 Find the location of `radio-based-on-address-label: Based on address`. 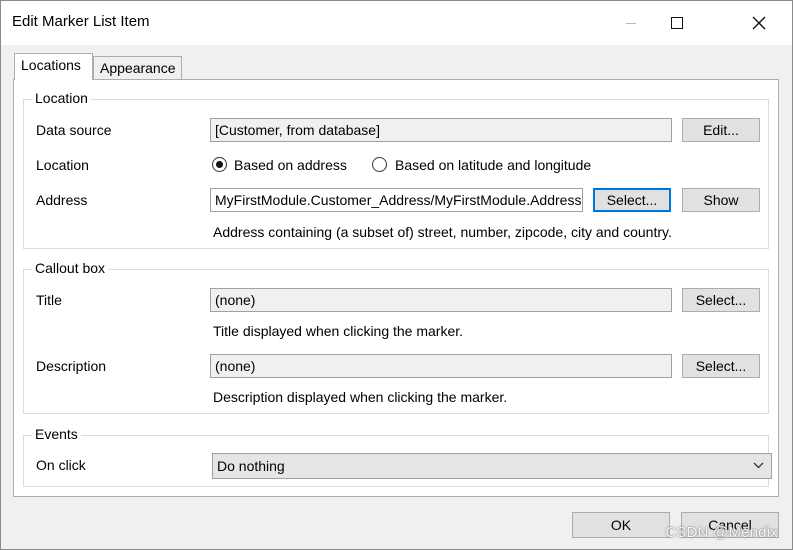

radio-based-on-address-label: Based on address is located at coordinates (290, 165).